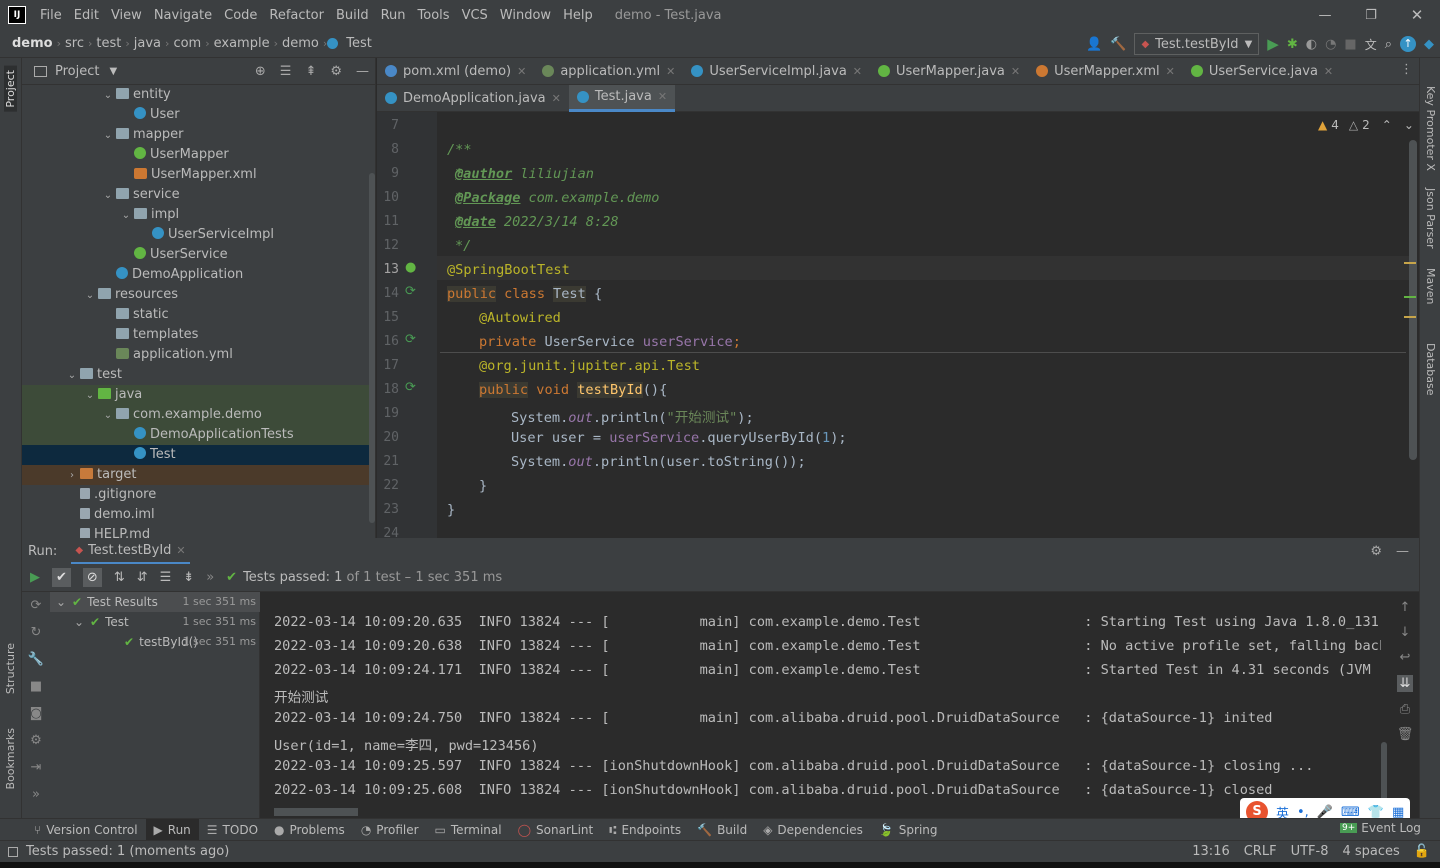  I want to click on project-tool-button: Project, so click(10, 89).